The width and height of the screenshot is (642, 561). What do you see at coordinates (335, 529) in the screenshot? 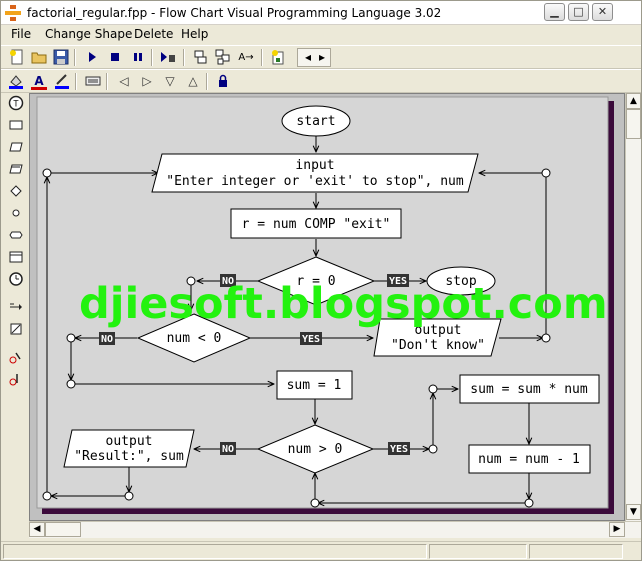
I see `horizontal-scrollbar: ◀ ▶` at bounding box center [335, 529].